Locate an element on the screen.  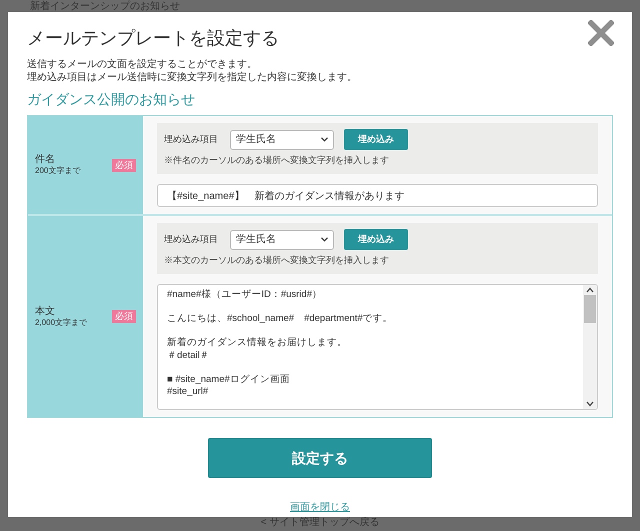
embed-note: ※本文のカーソルのある場所へ変換文字列を挿入します is located at coordinates (277, 260).